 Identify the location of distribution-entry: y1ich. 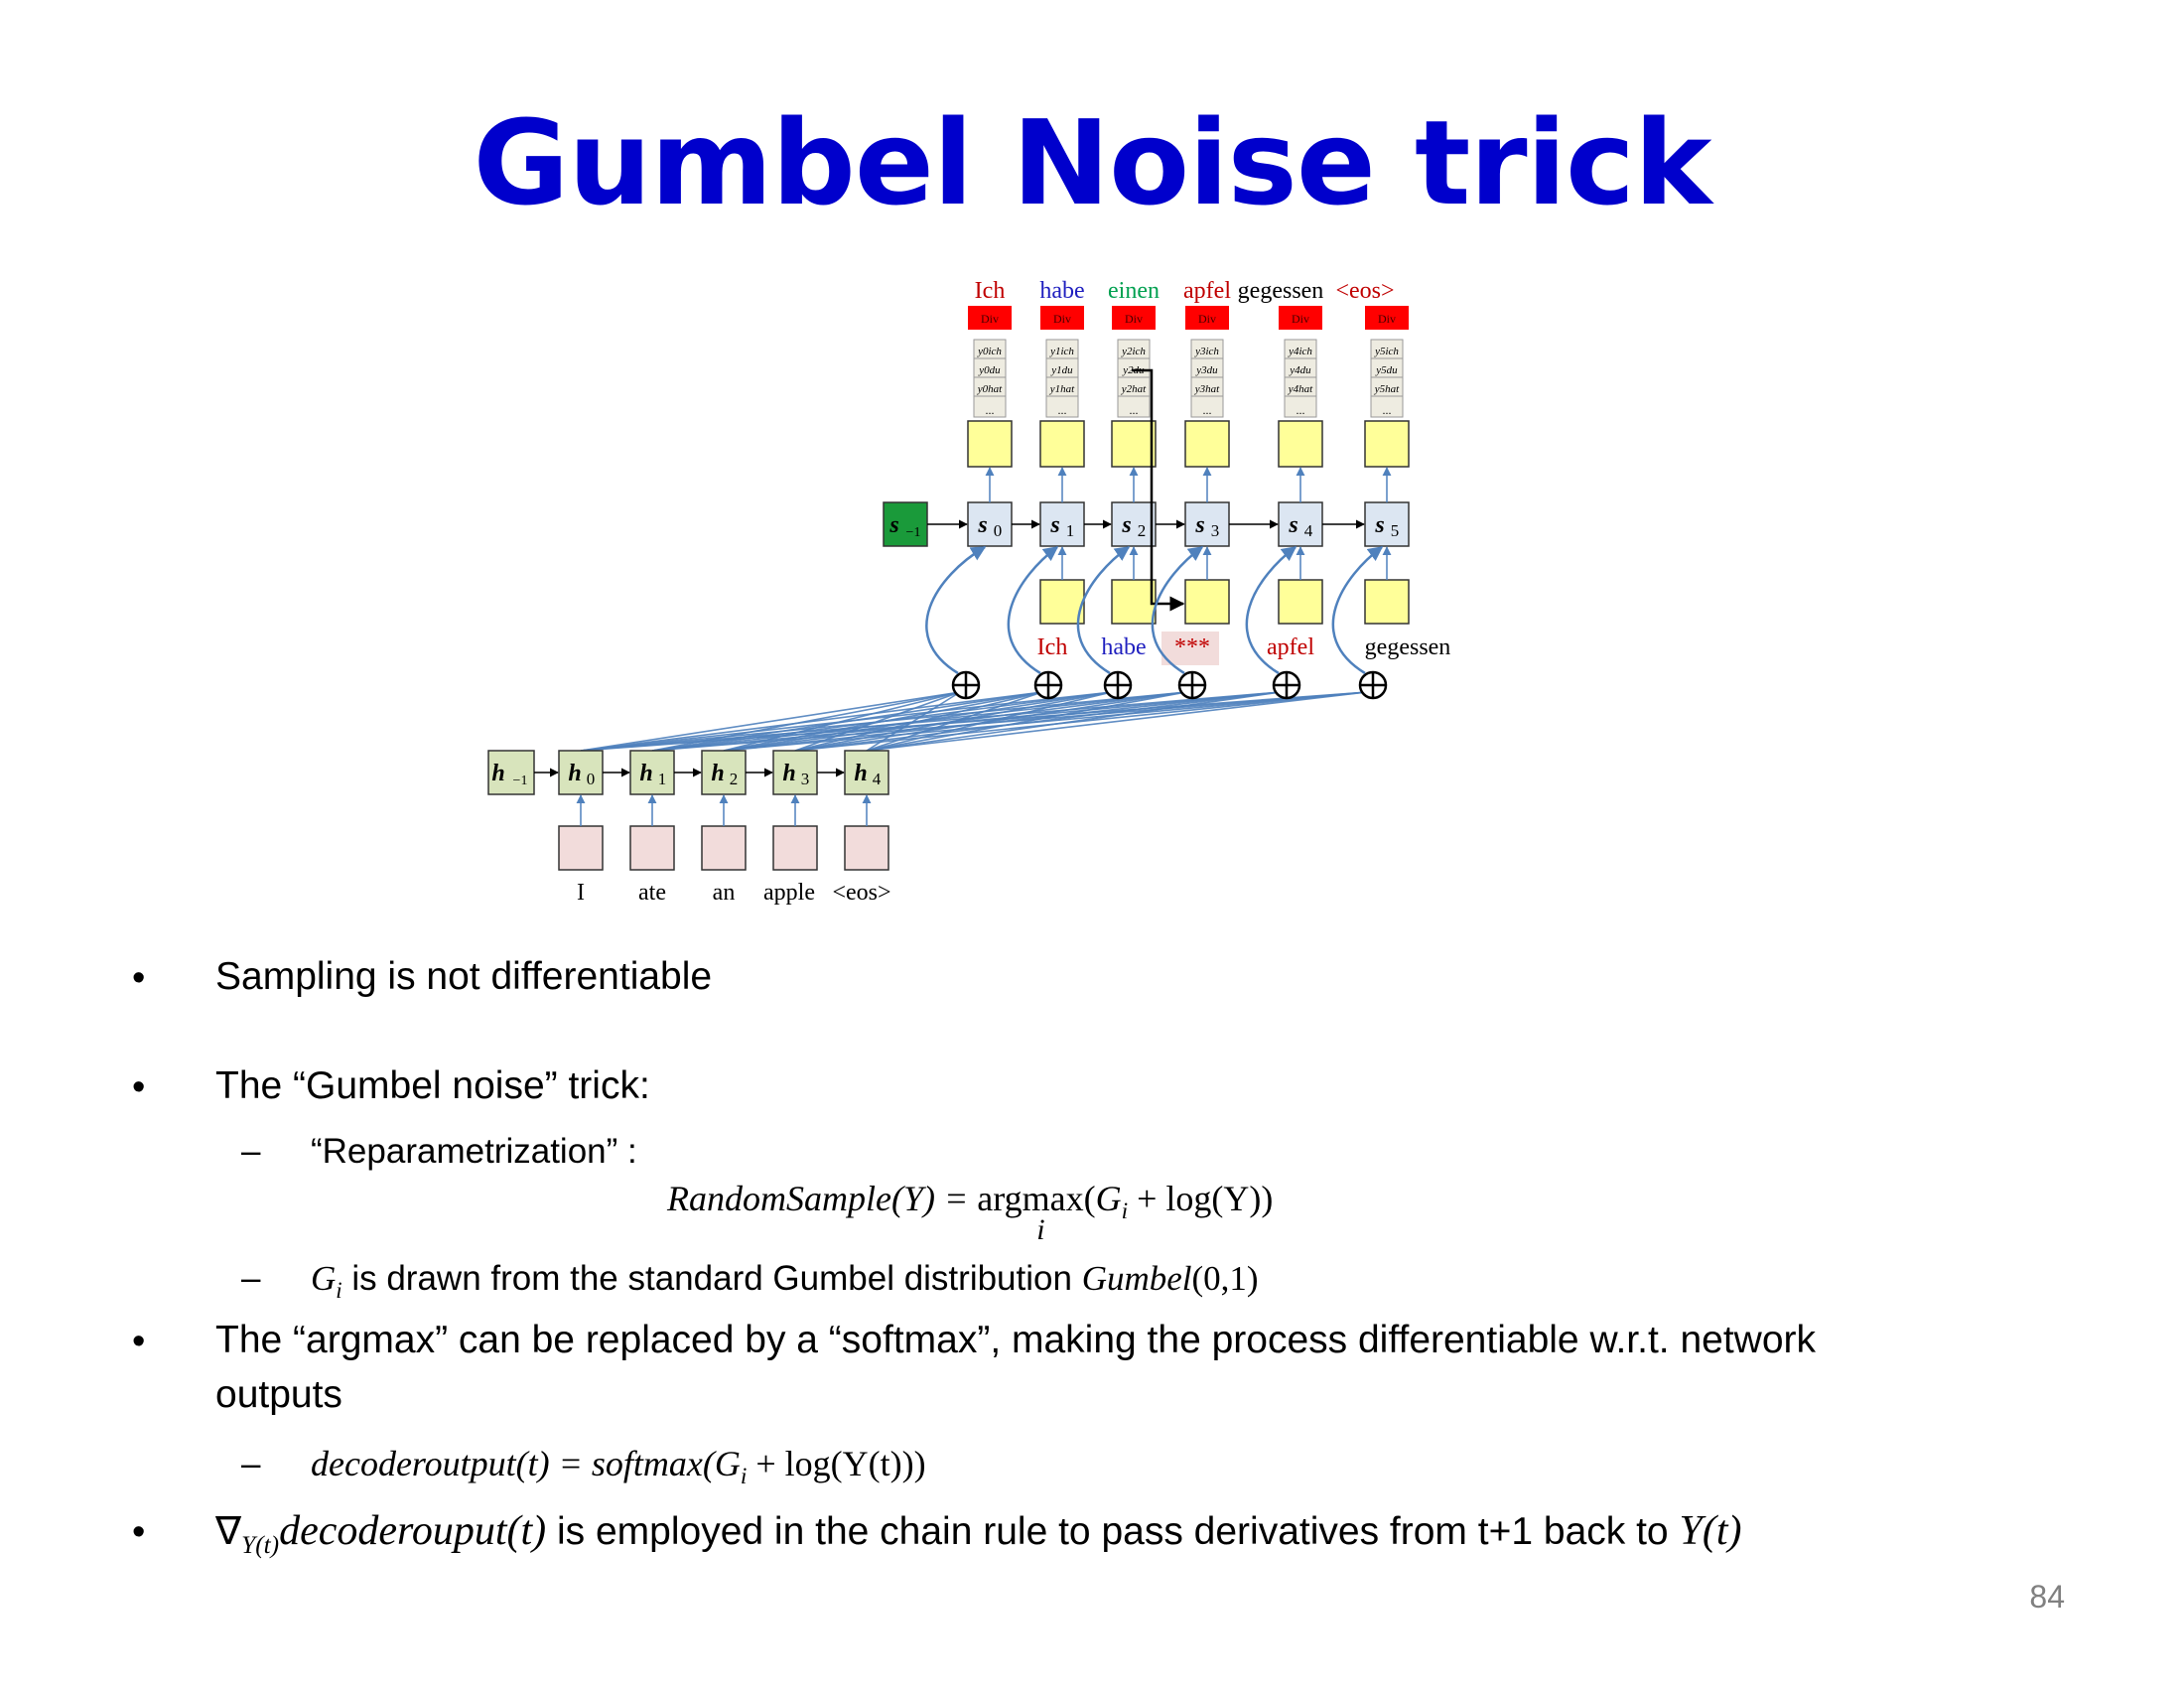
(1061, 351).